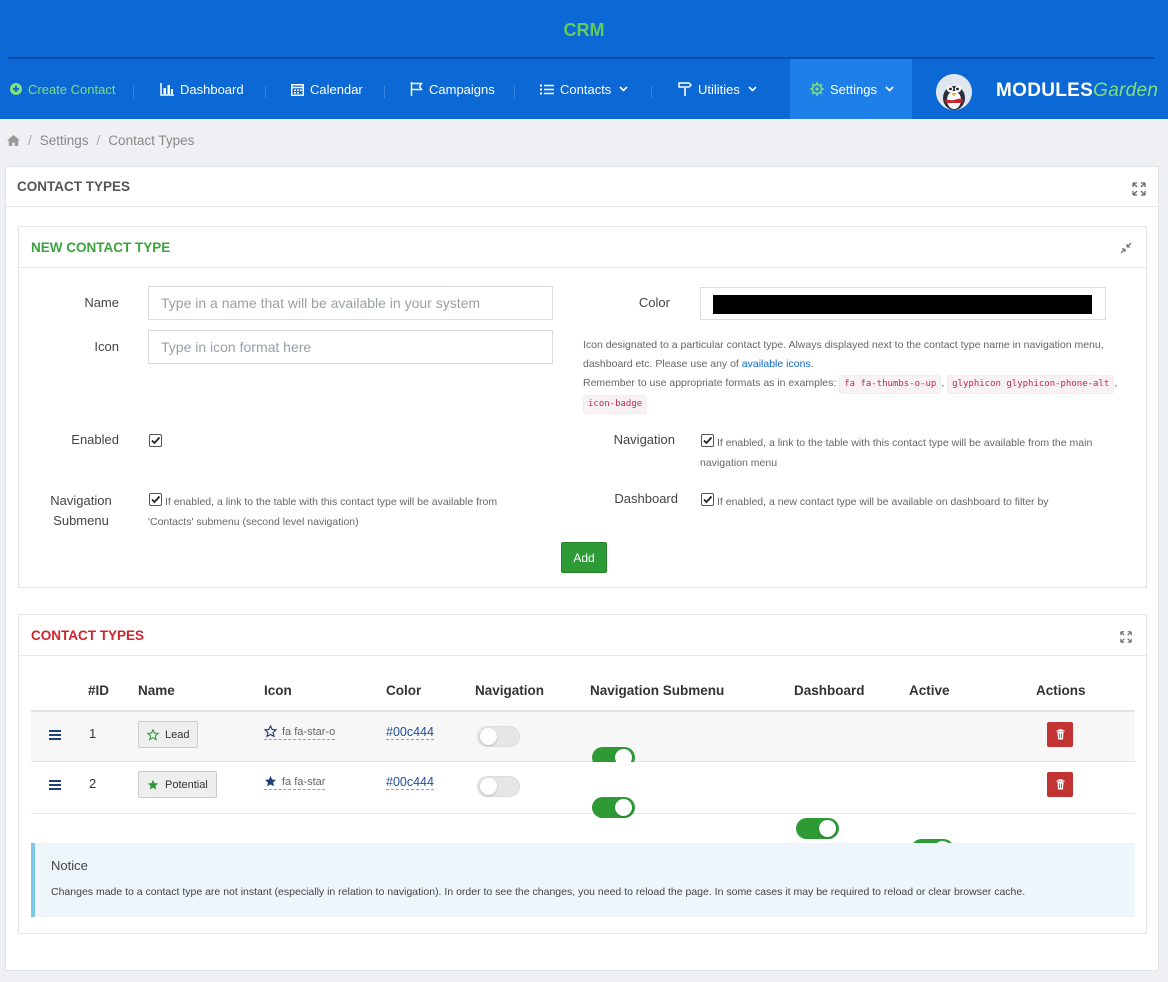  I want to click on trash-icon, so click(1060, 784).